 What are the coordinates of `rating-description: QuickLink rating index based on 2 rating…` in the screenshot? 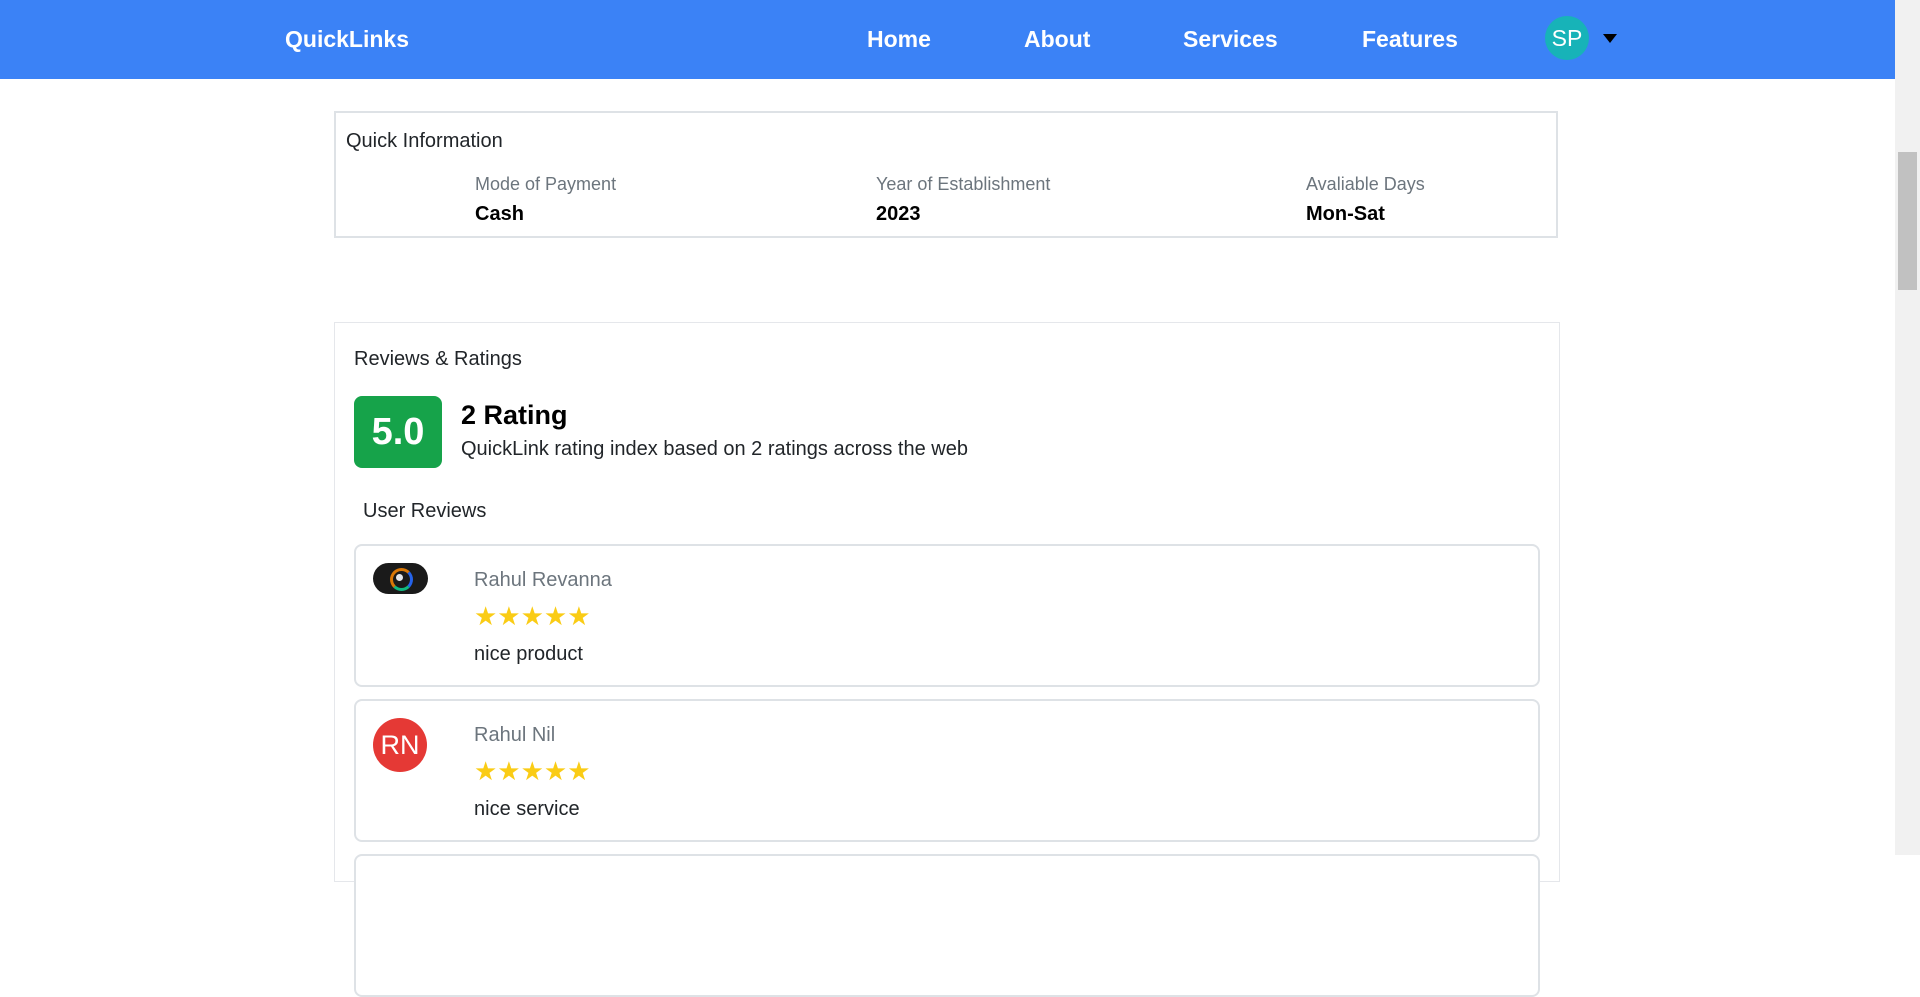 It's located at (714, 449).